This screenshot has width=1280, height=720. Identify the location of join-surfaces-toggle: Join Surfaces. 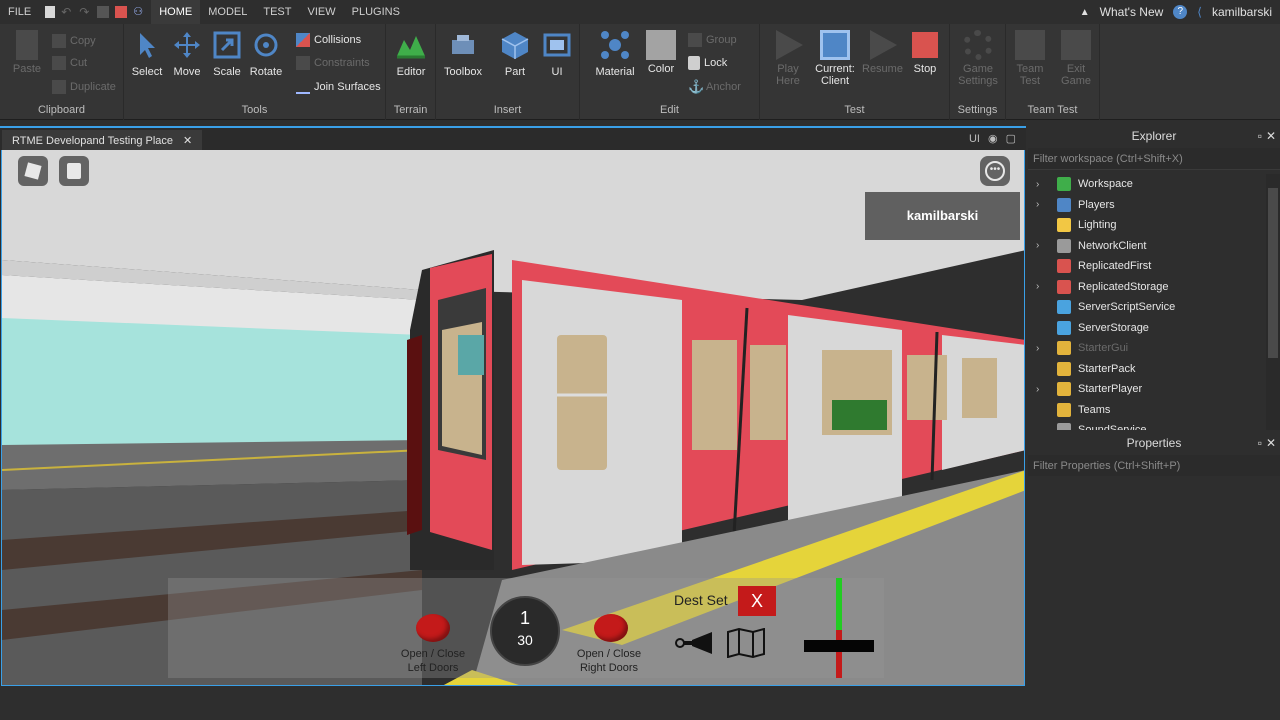
(338, 87).